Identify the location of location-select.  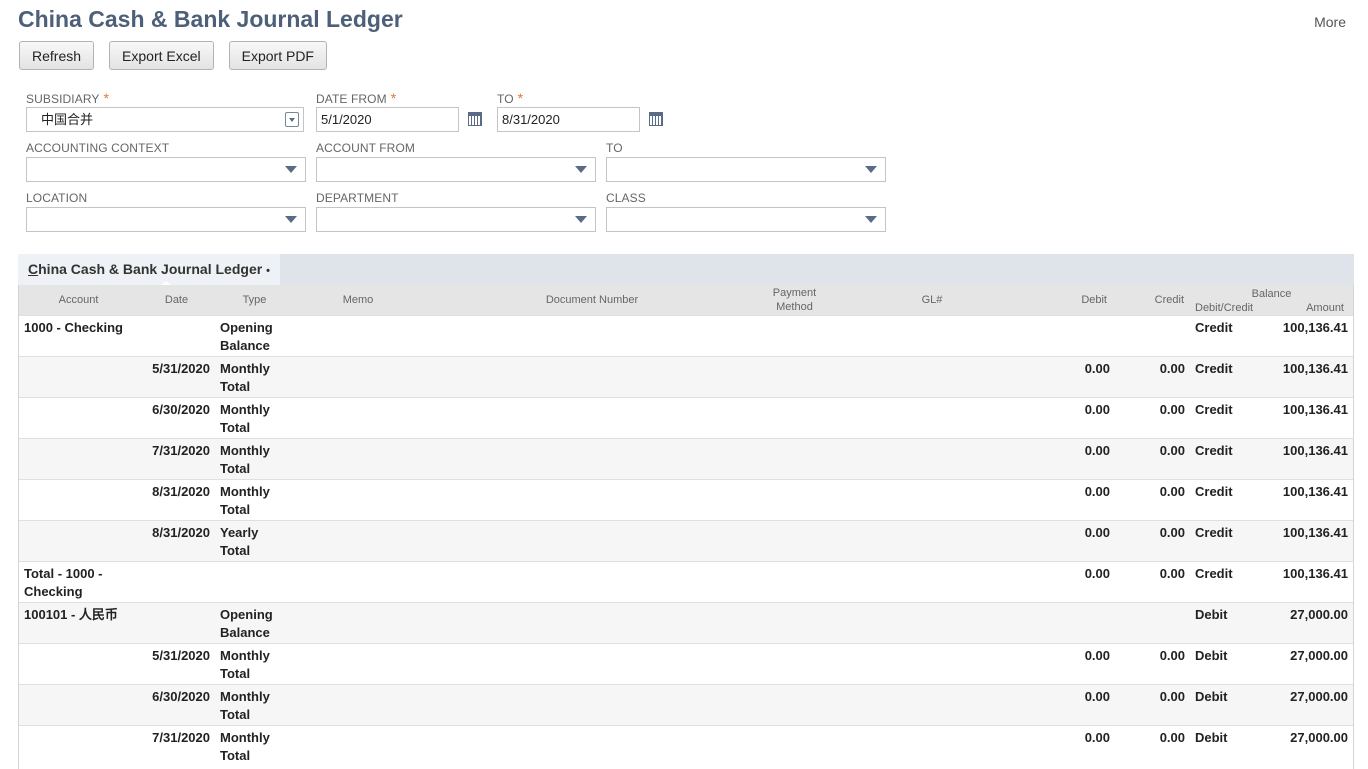
(166, 219).